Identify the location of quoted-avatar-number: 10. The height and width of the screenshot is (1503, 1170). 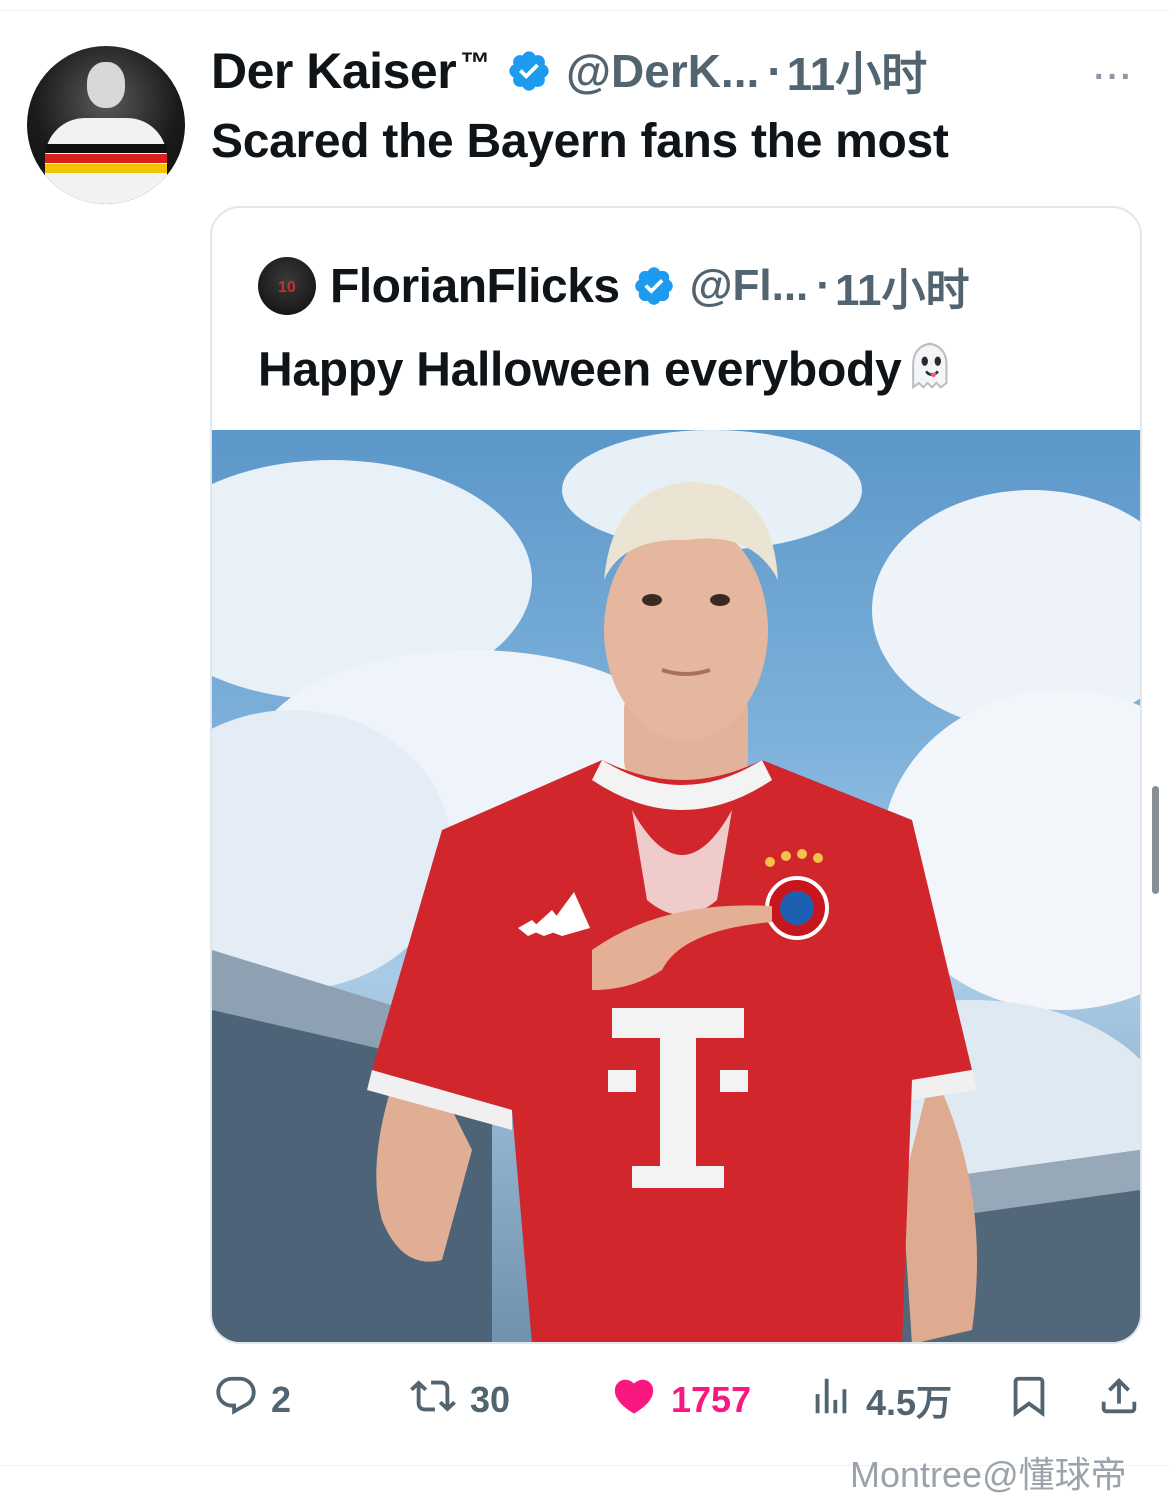
(287, 287).